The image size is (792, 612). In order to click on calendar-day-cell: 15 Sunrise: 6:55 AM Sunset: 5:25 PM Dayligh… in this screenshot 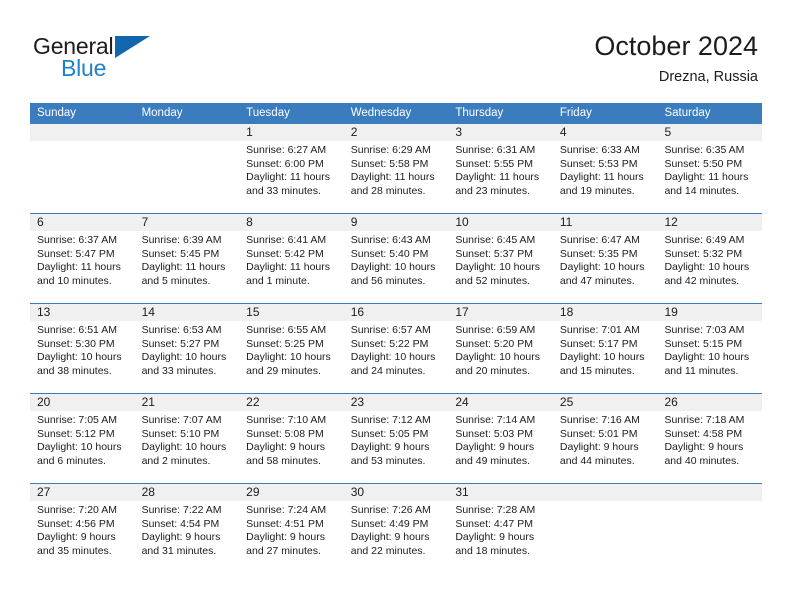, I will do `click(291, 348)`.